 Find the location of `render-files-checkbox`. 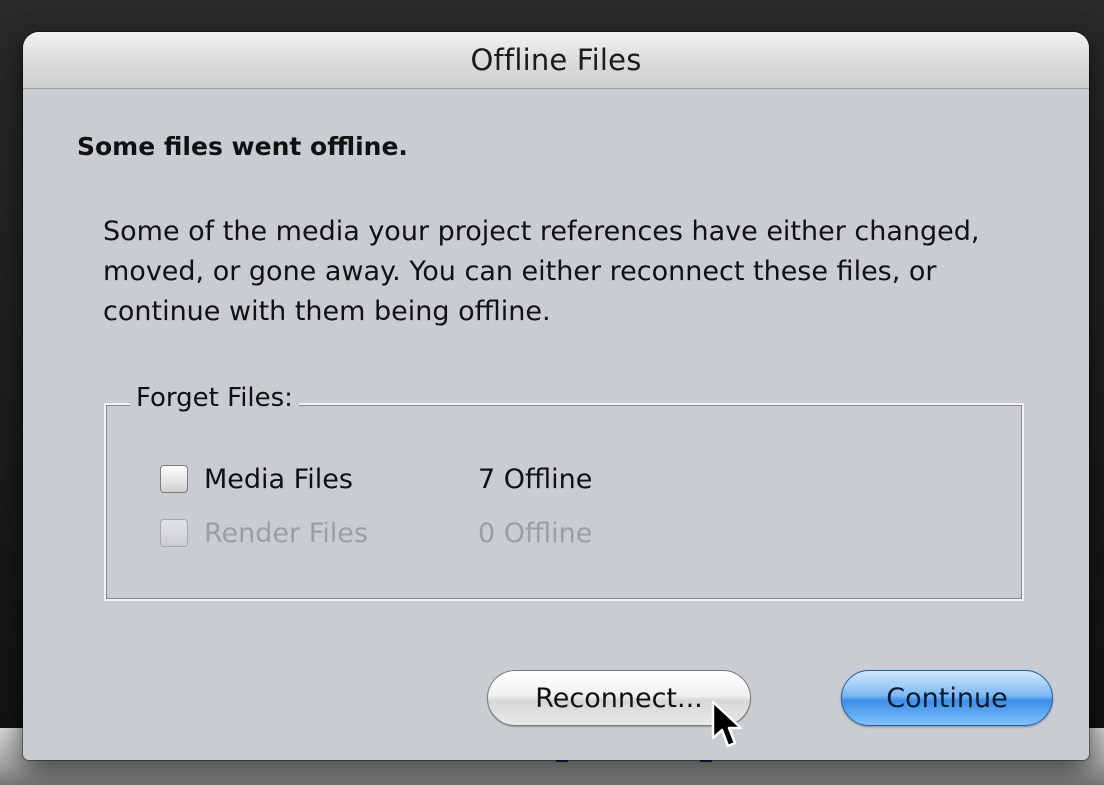

render-files-checkbox is located at coordinates (174, 533).